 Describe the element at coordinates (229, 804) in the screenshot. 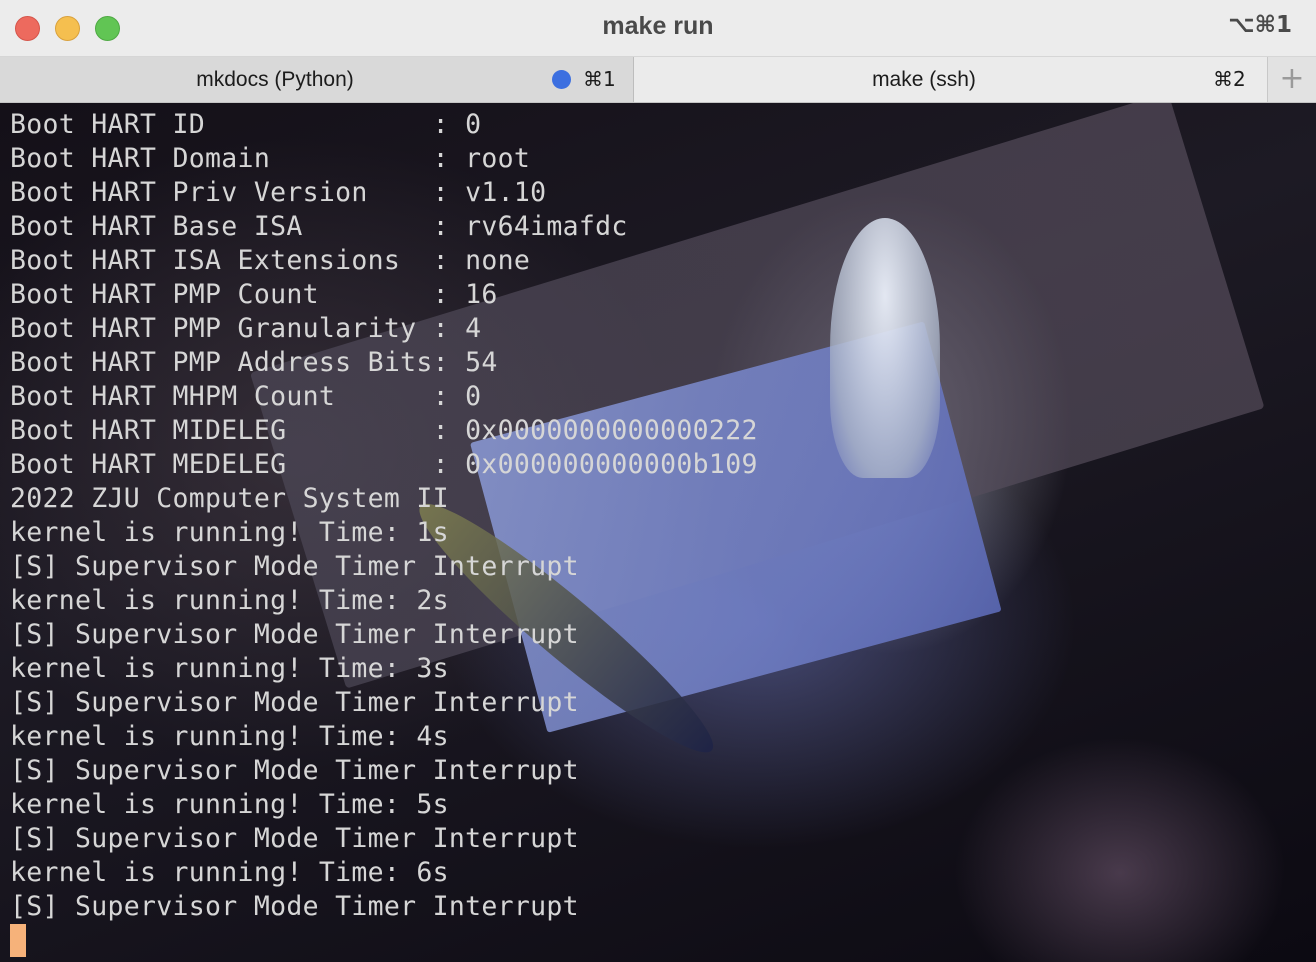

I see `terminal-line: kernel is running! Time: 5s` at that location.